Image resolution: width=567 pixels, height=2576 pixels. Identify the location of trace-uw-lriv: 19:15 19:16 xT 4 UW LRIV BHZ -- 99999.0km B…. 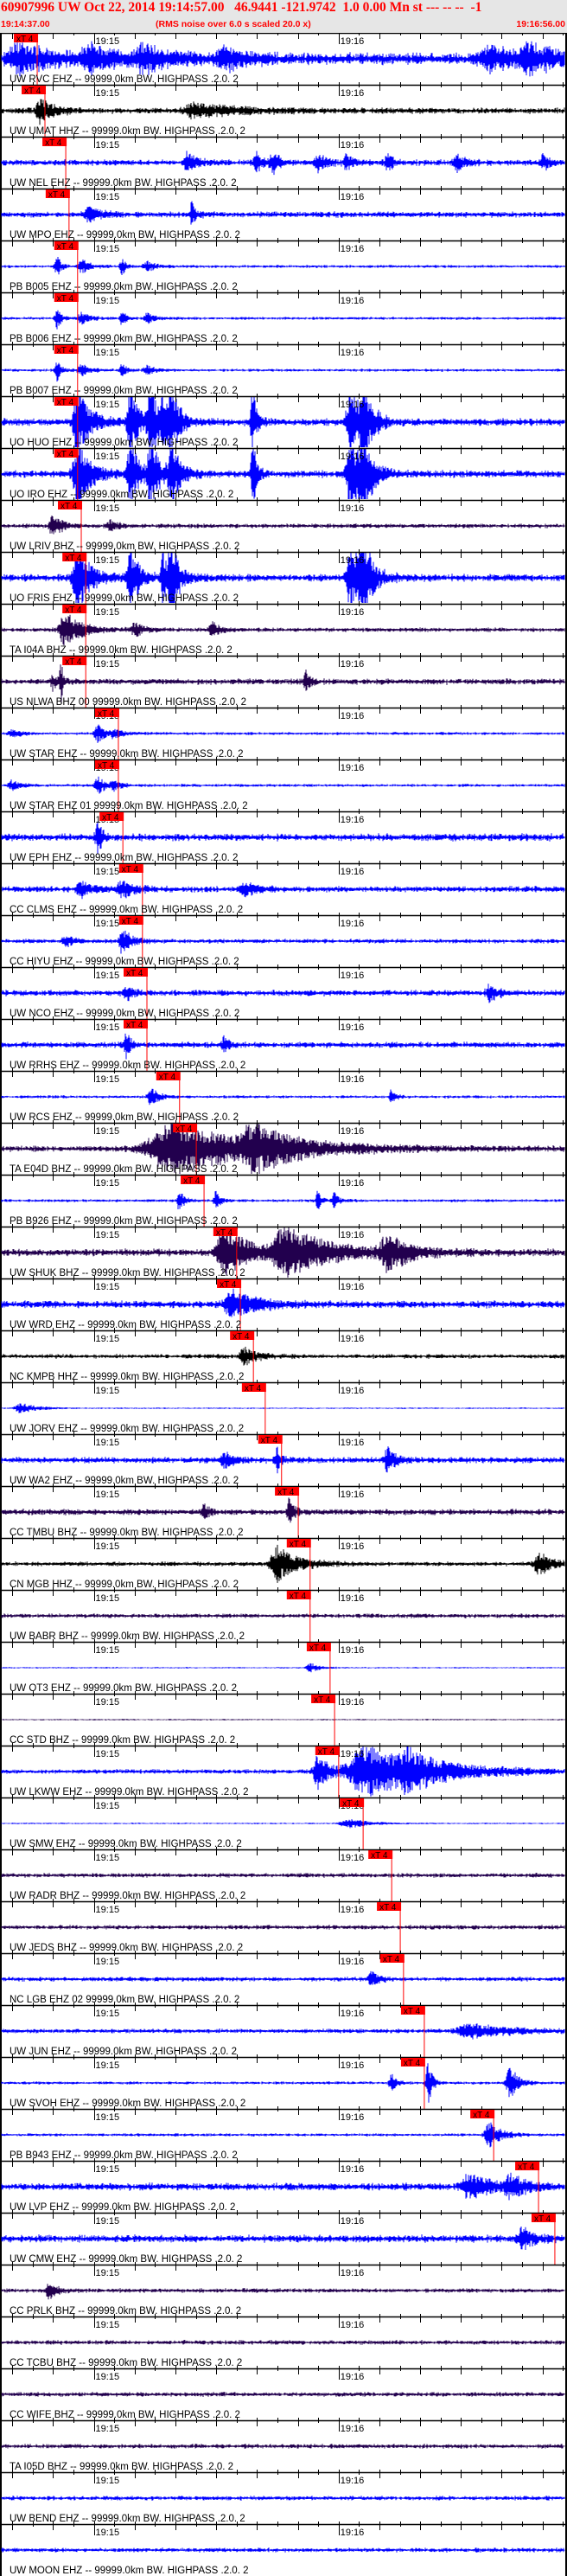
(283, 524).